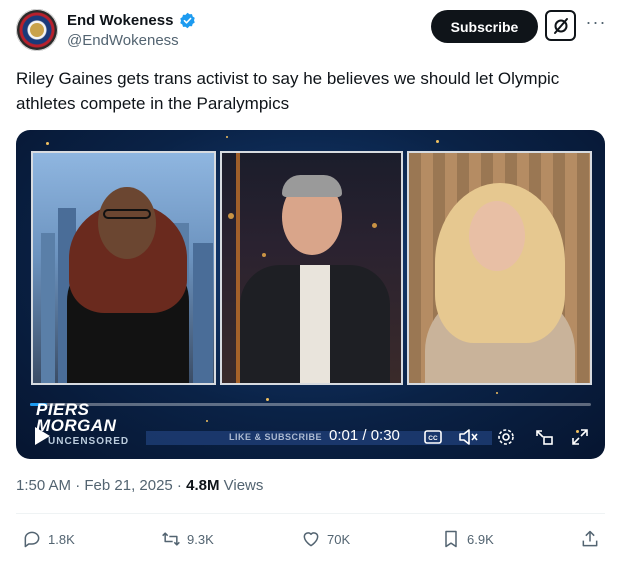 The image size is (622, 570). I want to click on bookmark-button: 6.9K, so click(467, 539).